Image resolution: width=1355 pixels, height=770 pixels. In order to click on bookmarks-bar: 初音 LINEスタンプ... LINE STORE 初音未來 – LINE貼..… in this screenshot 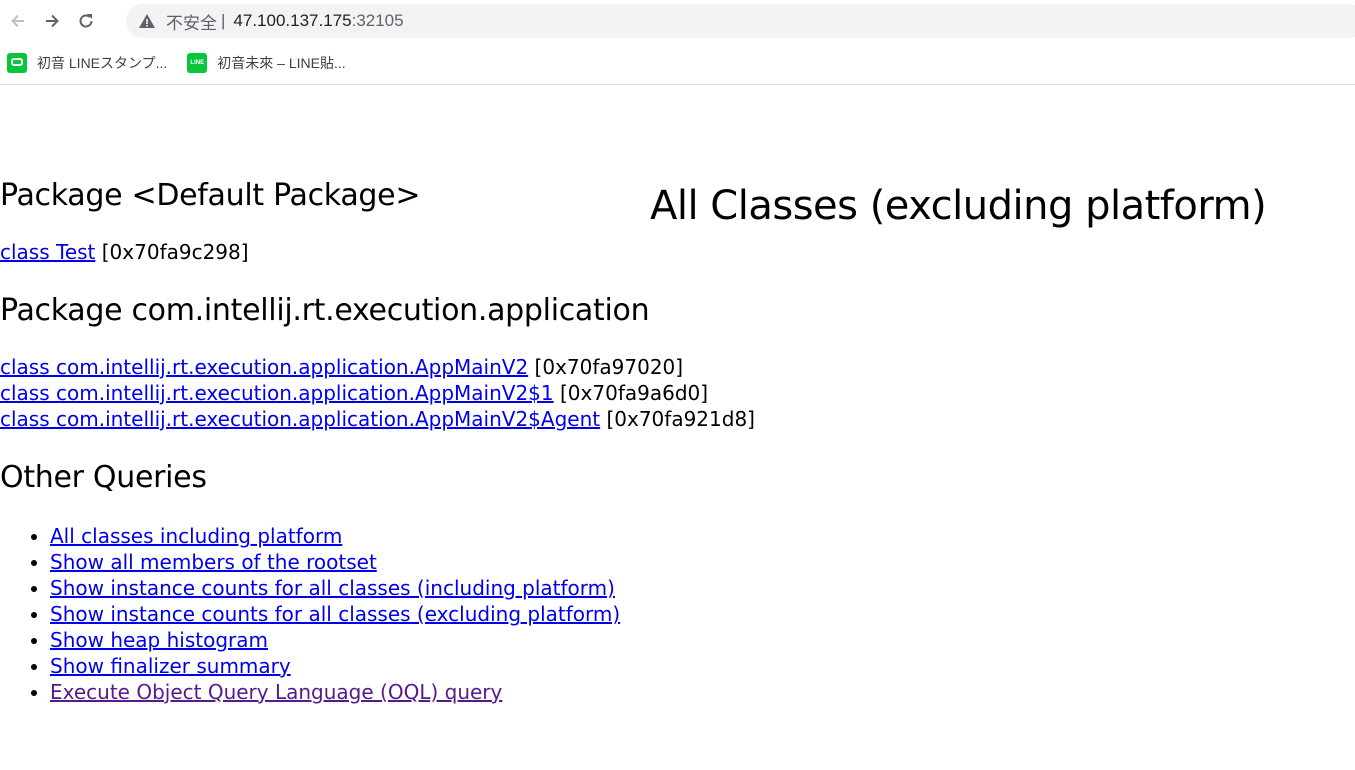, I will do `click(179, 68)`.